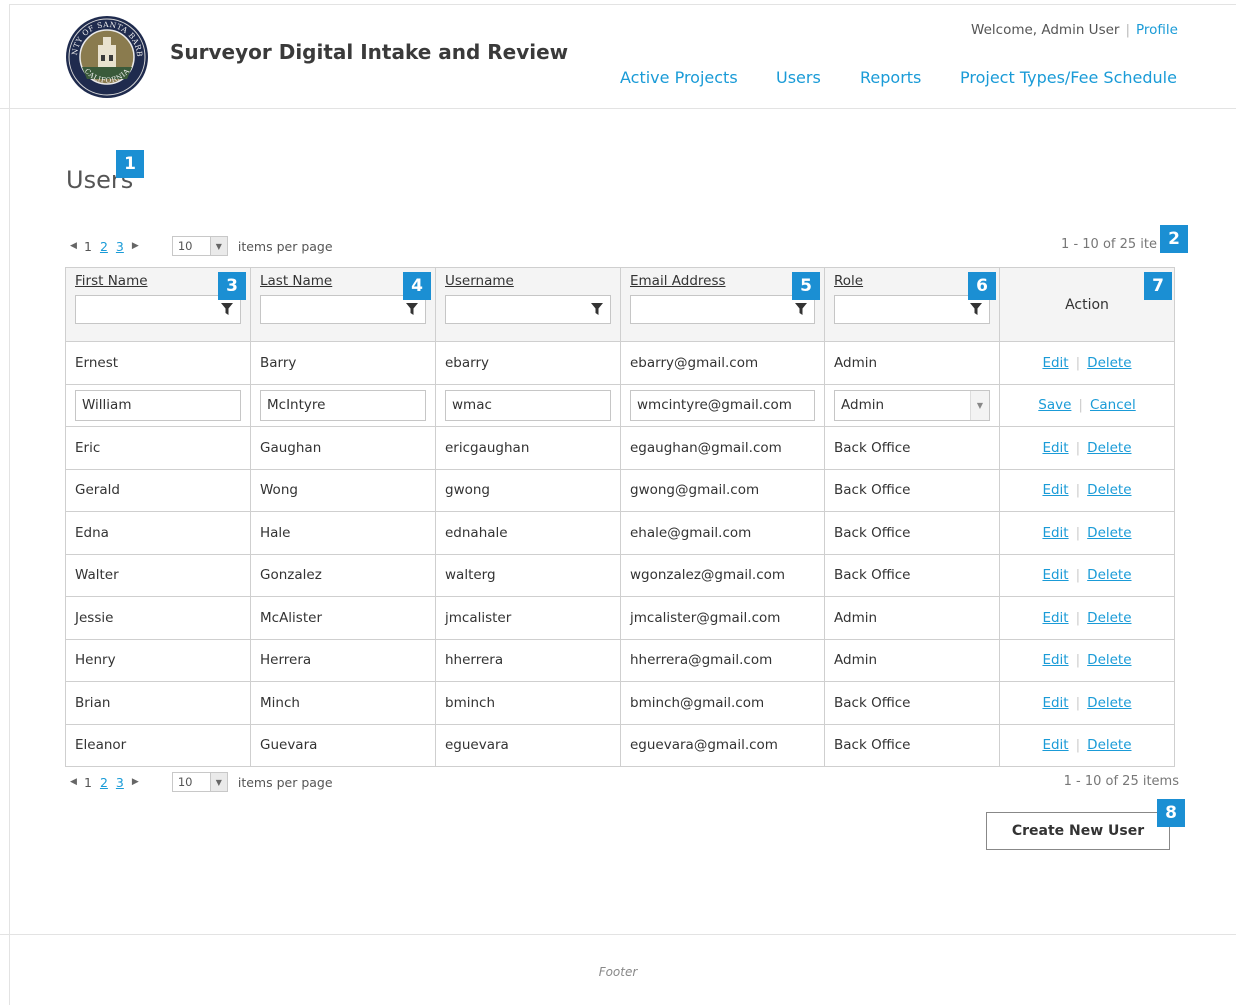 The width and height of the screenshot is (1236, 1006). What do you see at coordinates (528, 309) in the screenshot?
I see `filter-username` at bounding box center [528, 309].